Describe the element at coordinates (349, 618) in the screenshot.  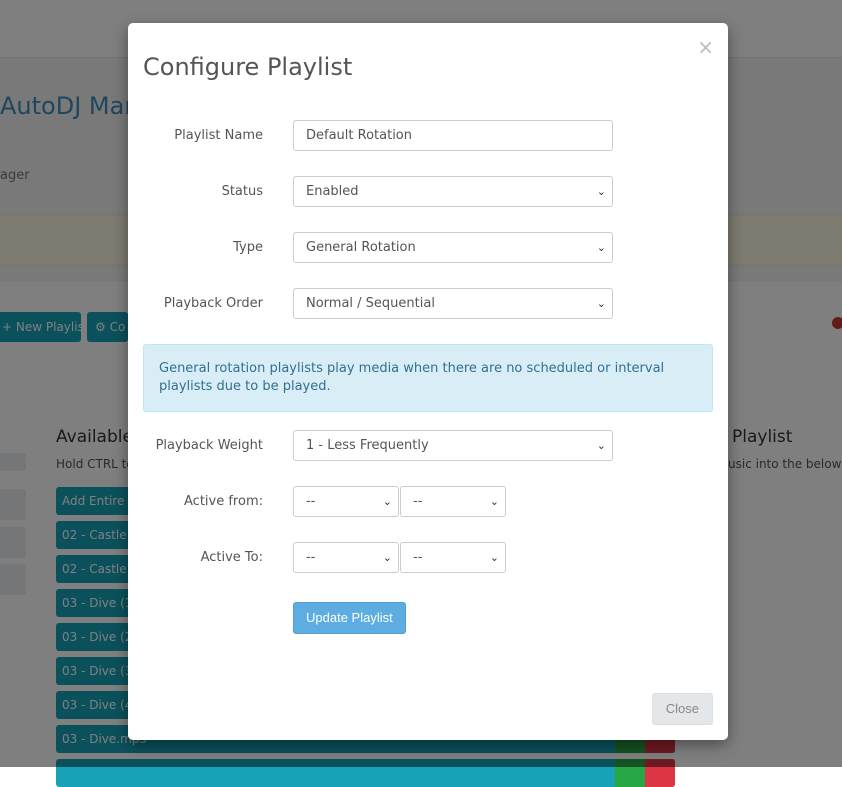
I see `update-playlist-button: Update Playlist` at that location.